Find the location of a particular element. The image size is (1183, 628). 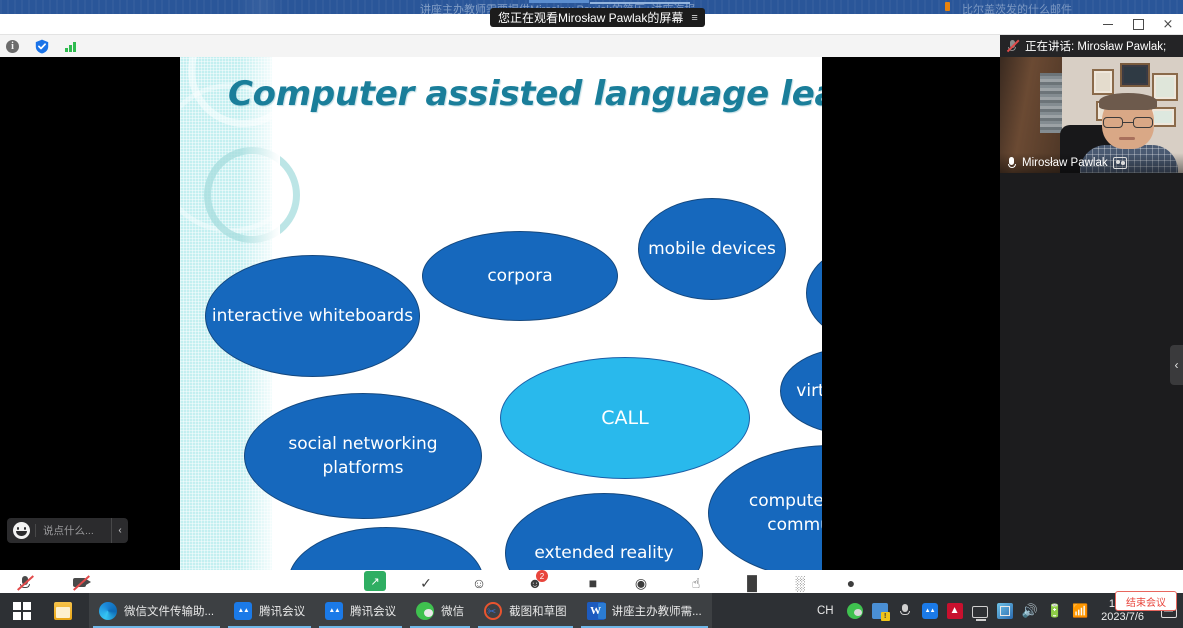

slide-title: Computer assisted language learning is located at coordinates (525, 94).